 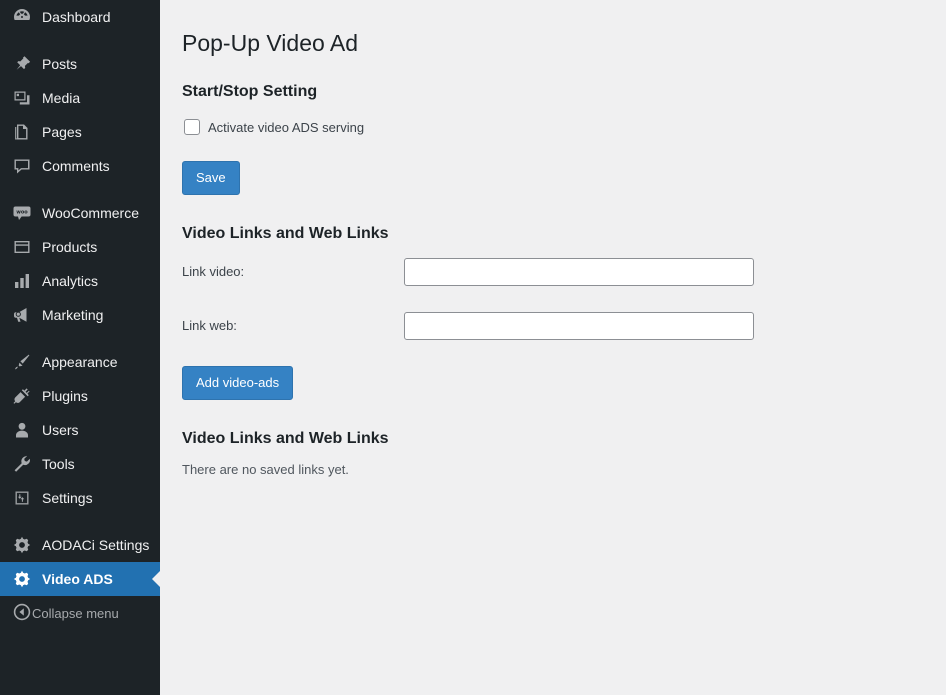 I want to click on save-button: Save, so click(x=211, y=178).